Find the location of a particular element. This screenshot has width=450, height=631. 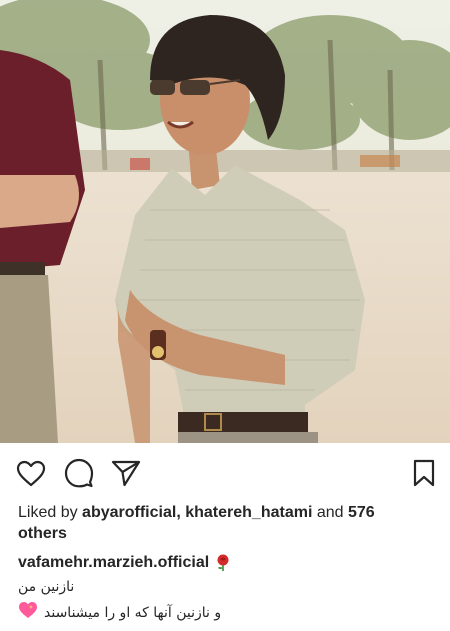

caption-header: vafamehr.marzieh.official is located at coordinates (124, 563).